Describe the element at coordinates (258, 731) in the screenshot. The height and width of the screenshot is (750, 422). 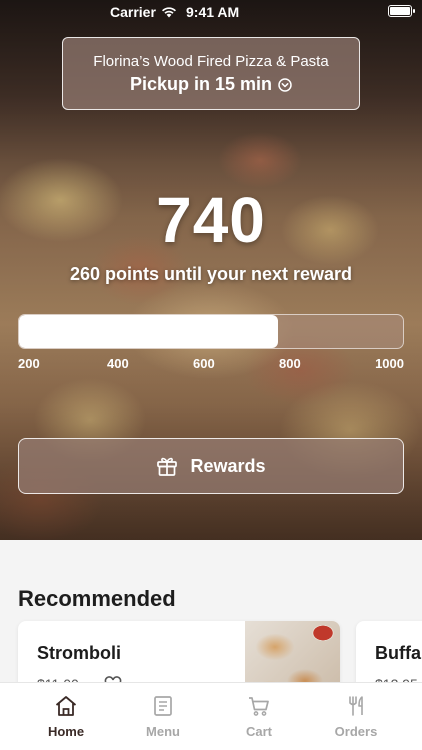
I see `tab-label: Cart` at that location.